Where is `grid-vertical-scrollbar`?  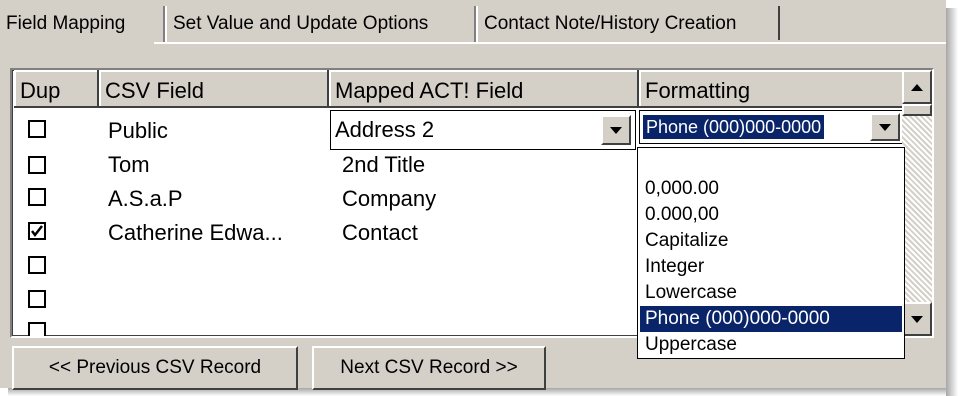
grid-vertical-scrollbar is located at coordinates (917, 203).